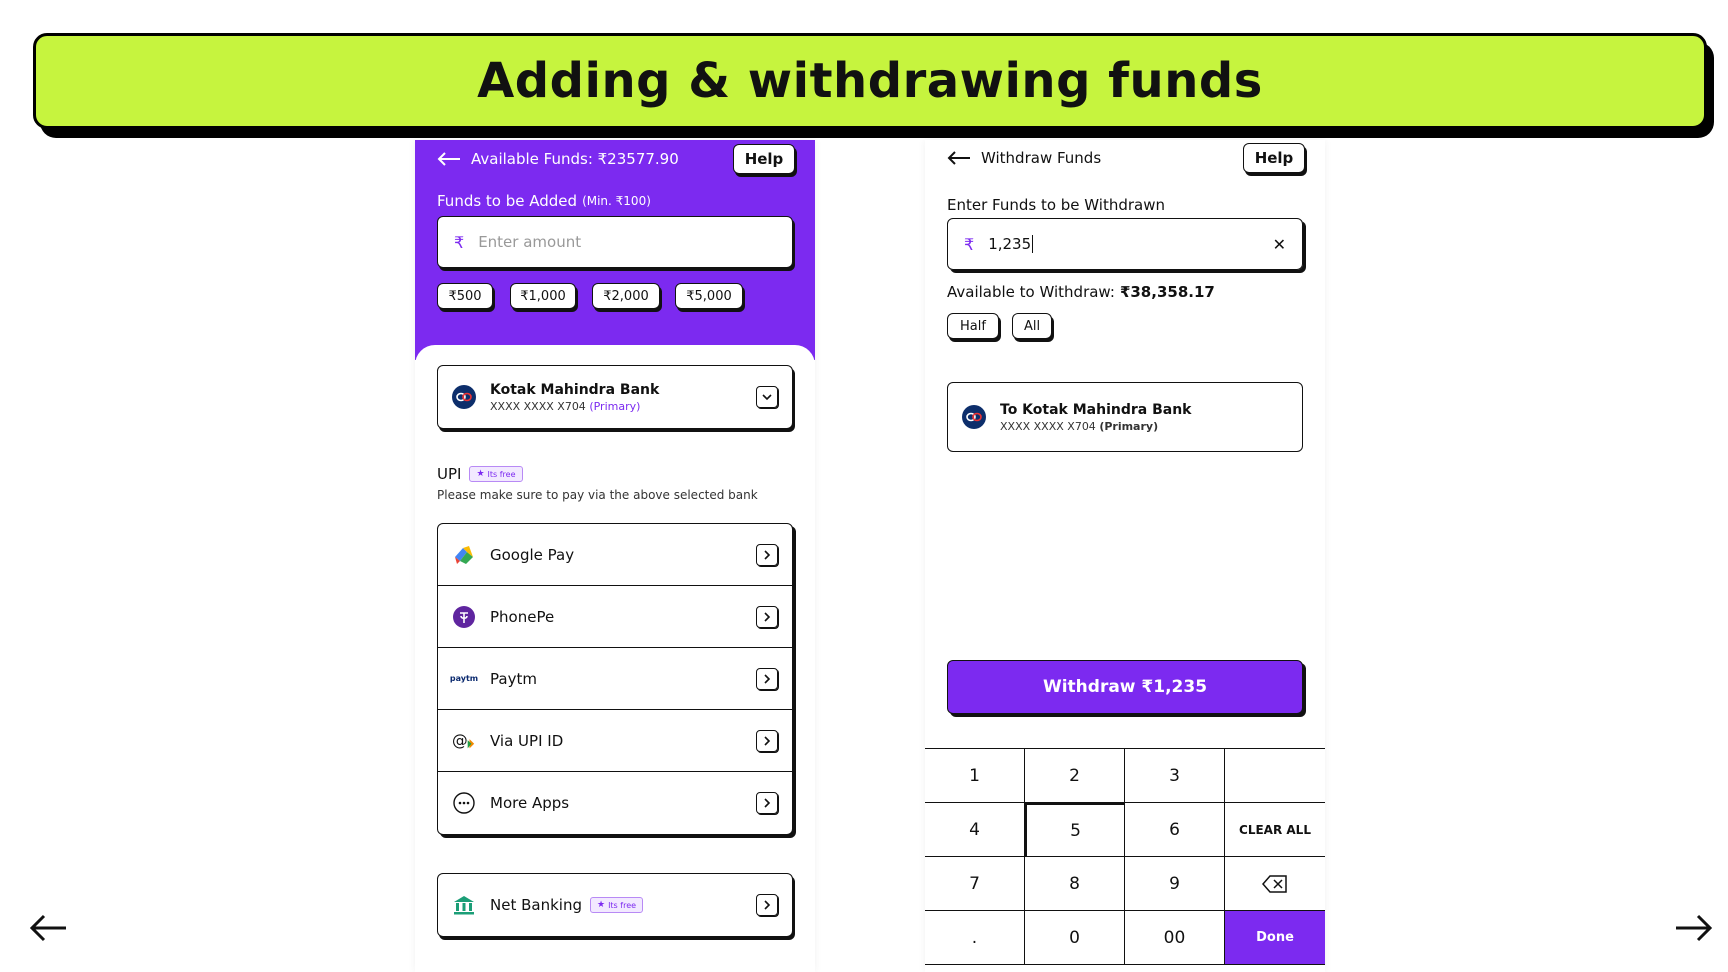 The height and width of the screenshot is (972, 1728). I want to click on upi-option-label: Via UPI ID, so click(527, 740).